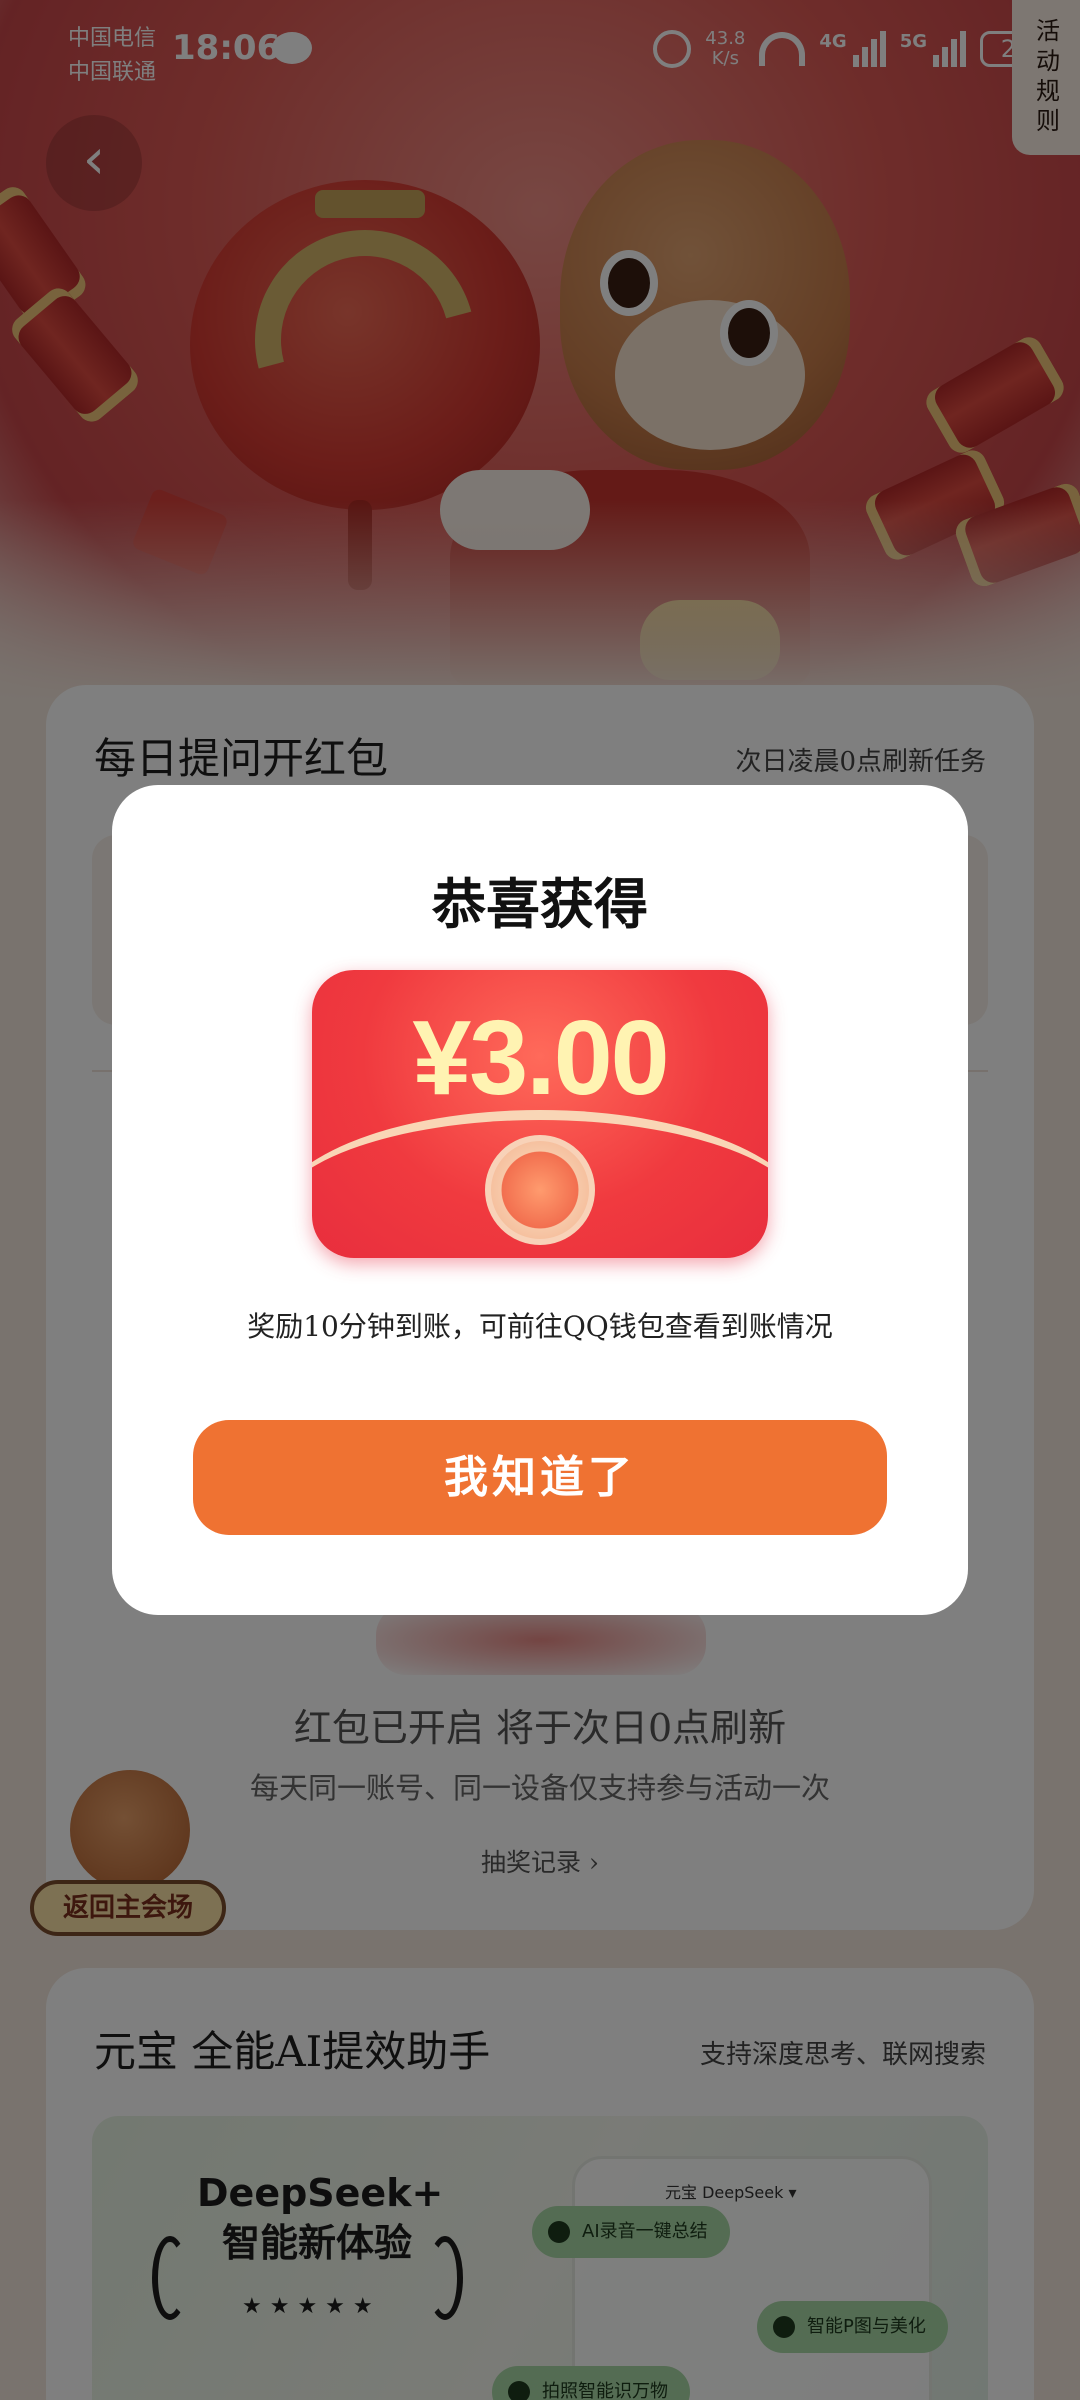 The image size is (1080, 2400). I want to click on reward-note: 奖励10分钟到账，可前往QQ钱包查看到账情况, so click(540, 1326).